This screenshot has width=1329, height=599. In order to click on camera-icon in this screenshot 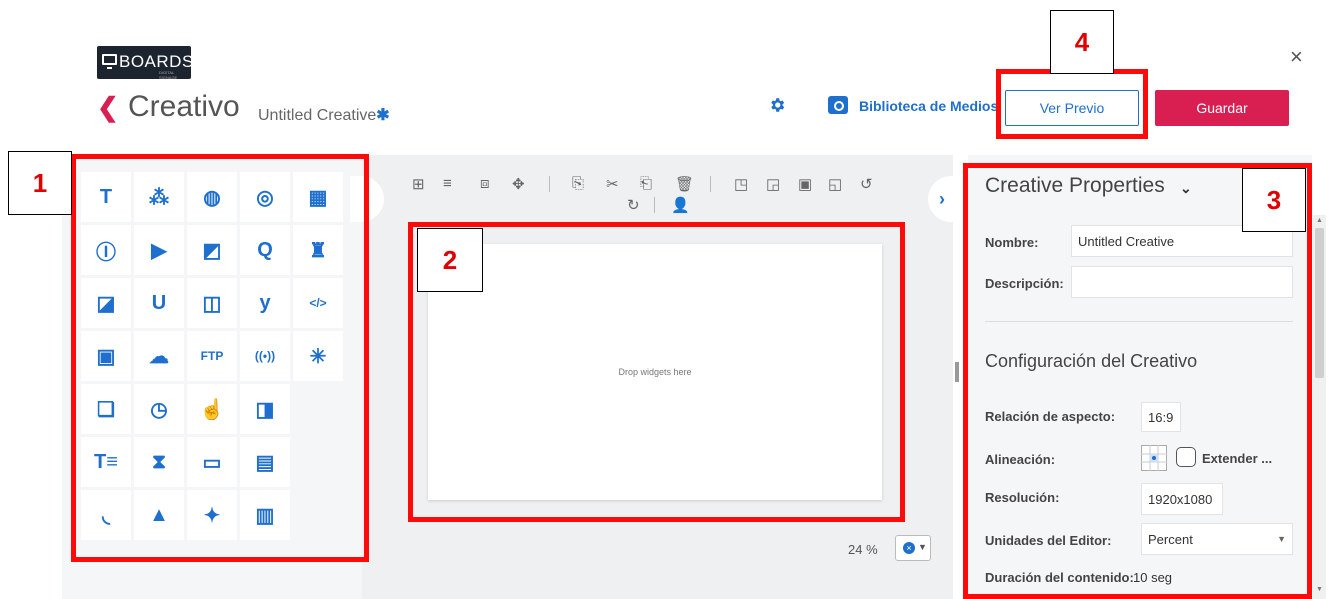, I will do `click(838, 105)`.